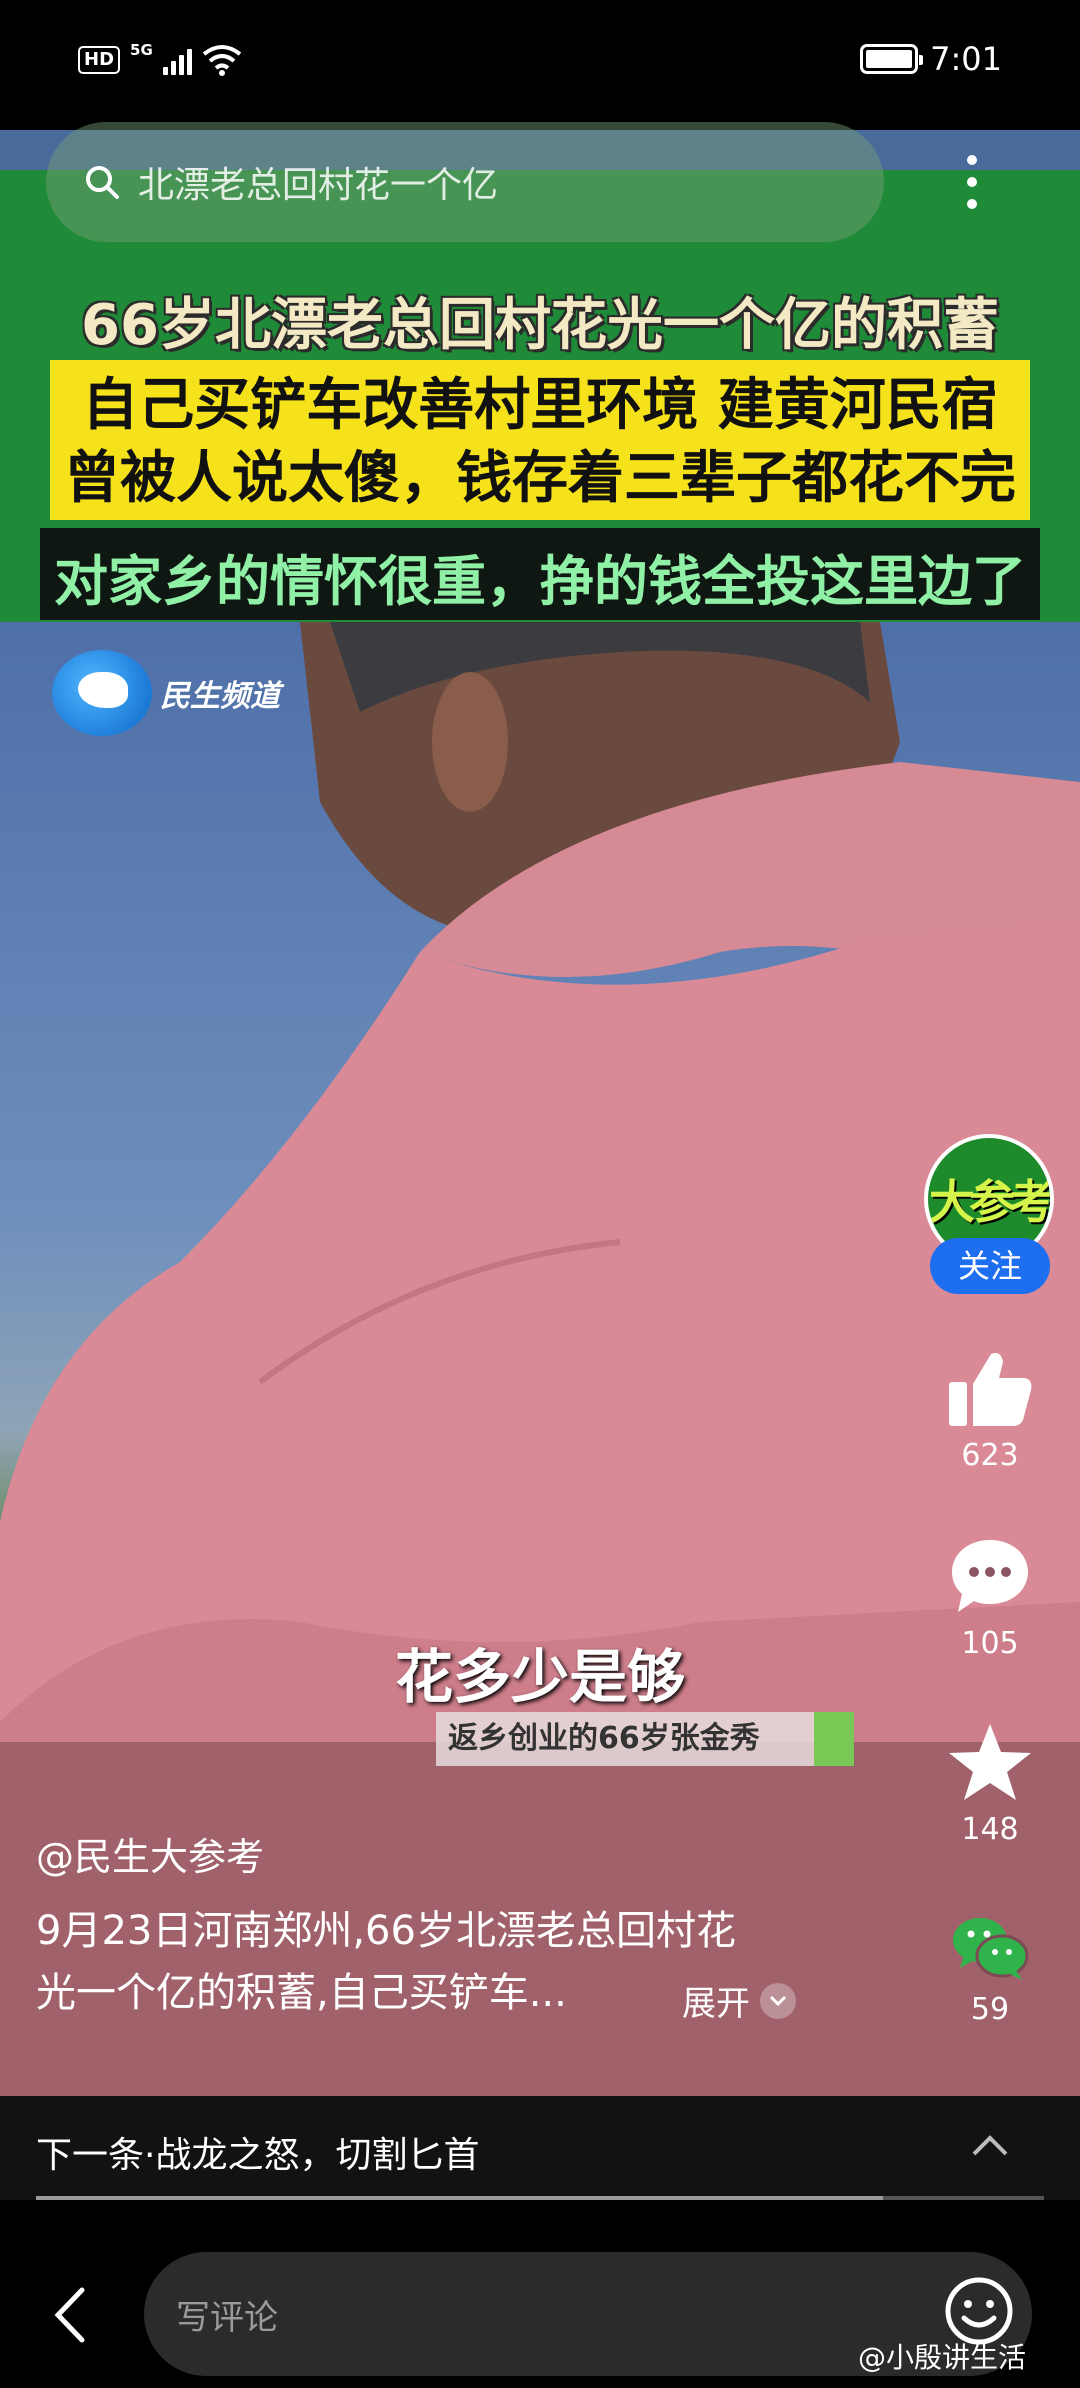 The image size is (1080, 2388). I want to click on search-bar: 北漂老总回村花一个亿, so click(465, 182).